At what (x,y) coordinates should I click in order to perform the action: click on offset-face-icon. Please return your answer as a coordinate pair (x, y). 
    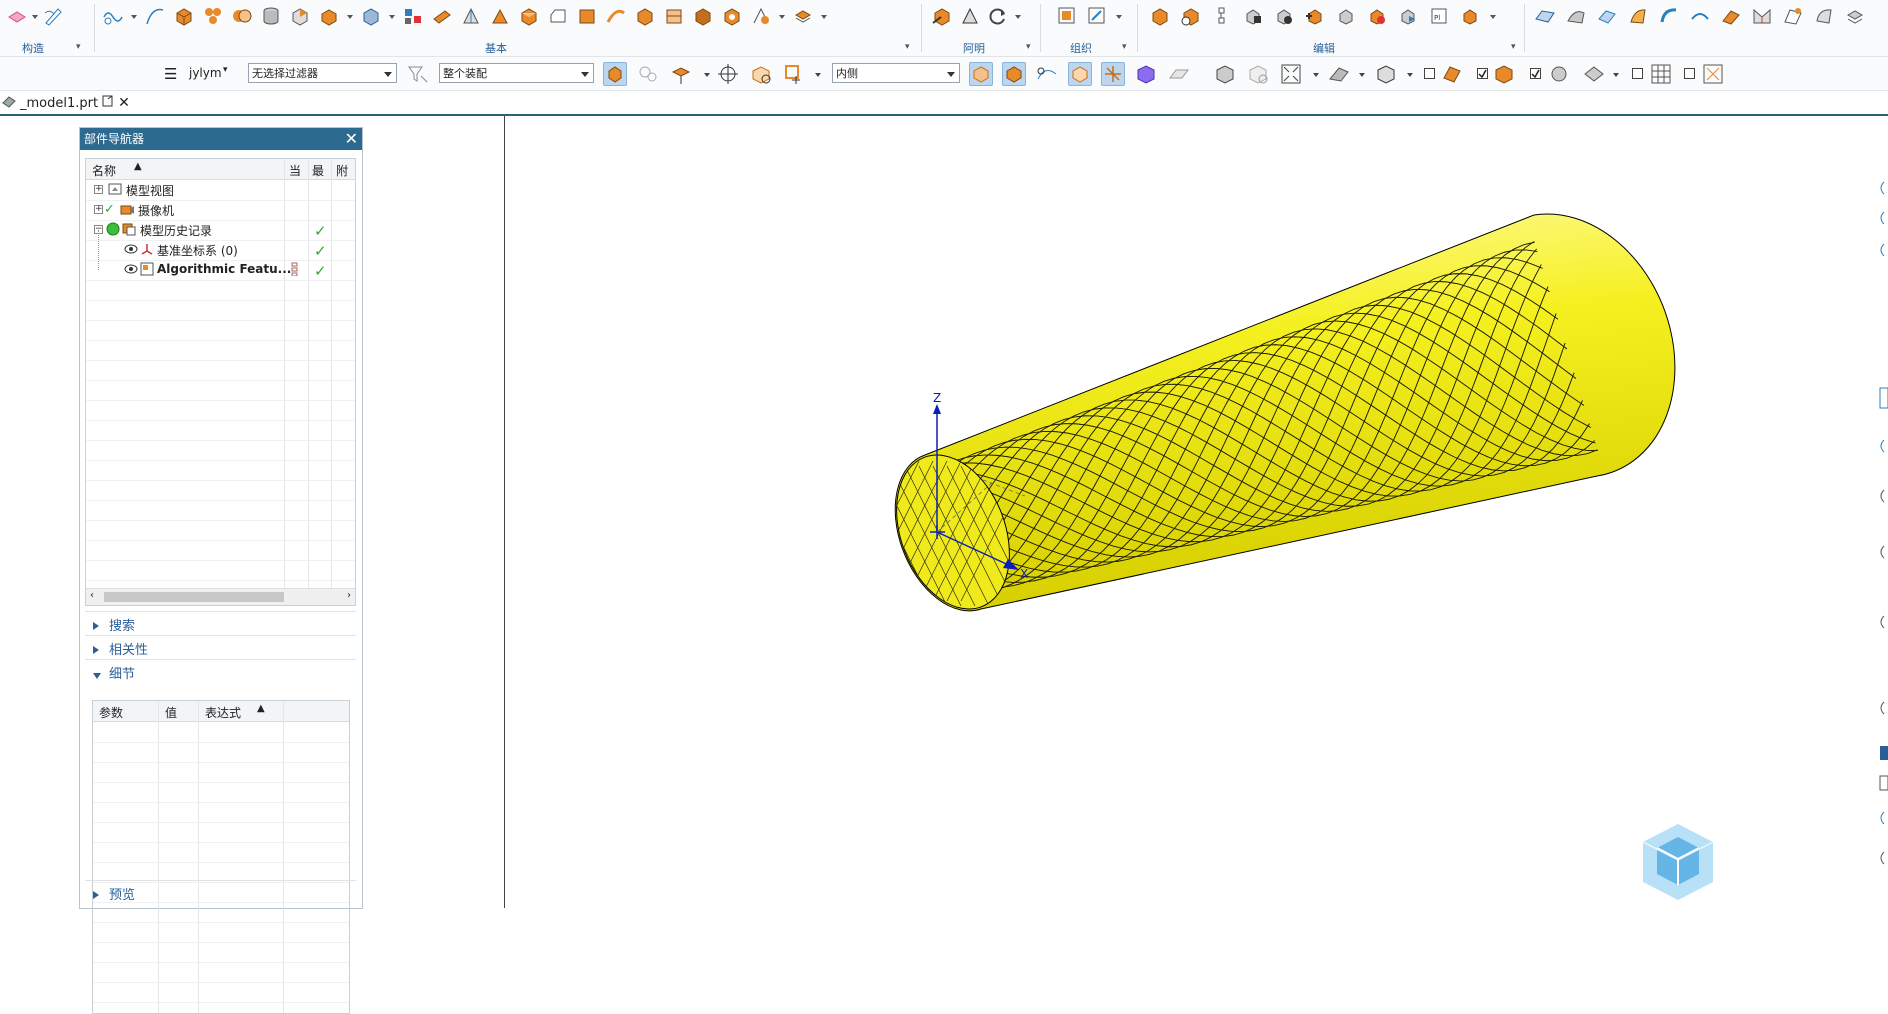
    Looking at the image, I should click on (529, 16).